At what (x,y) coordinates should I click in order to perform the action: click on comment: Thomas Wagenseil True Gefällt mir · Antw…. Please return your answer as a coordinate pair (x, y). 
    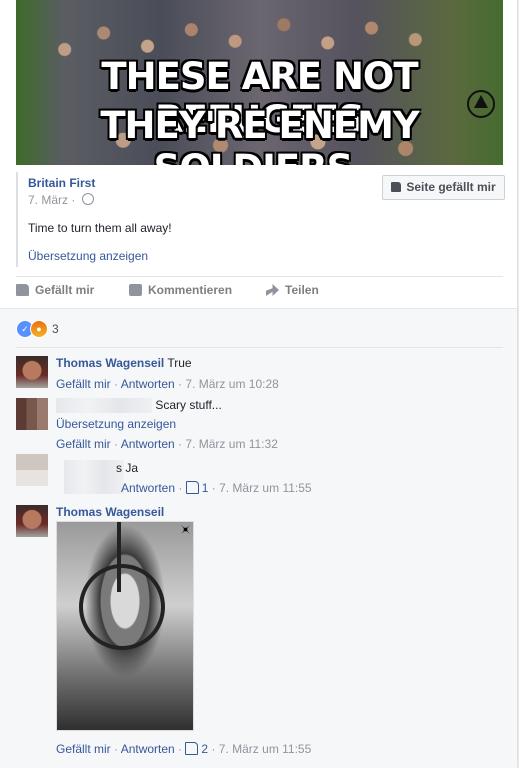
    Looking at the image, I should click on (259, 374).